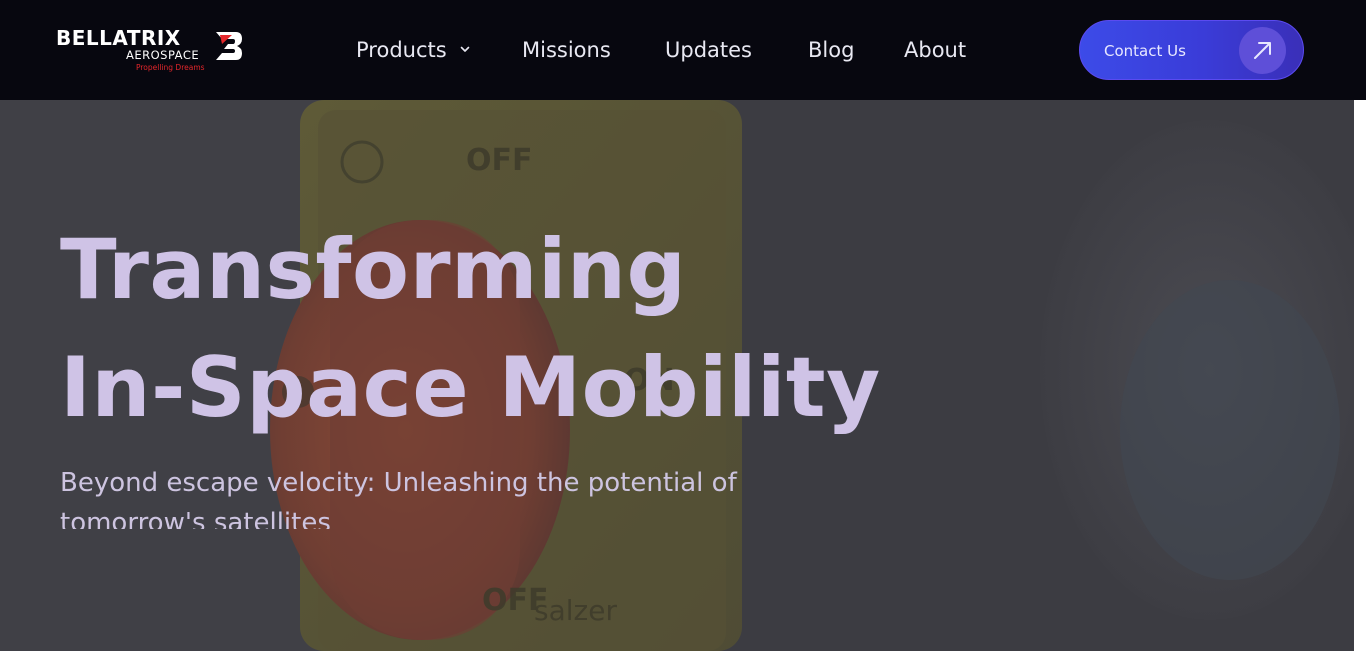 Image resolution: width=1366 pixels, height=651 pixels. Describe the element at coordinates (1145, 51) in the screenshot. I see `contact-us-label: Contact Us` at that location.